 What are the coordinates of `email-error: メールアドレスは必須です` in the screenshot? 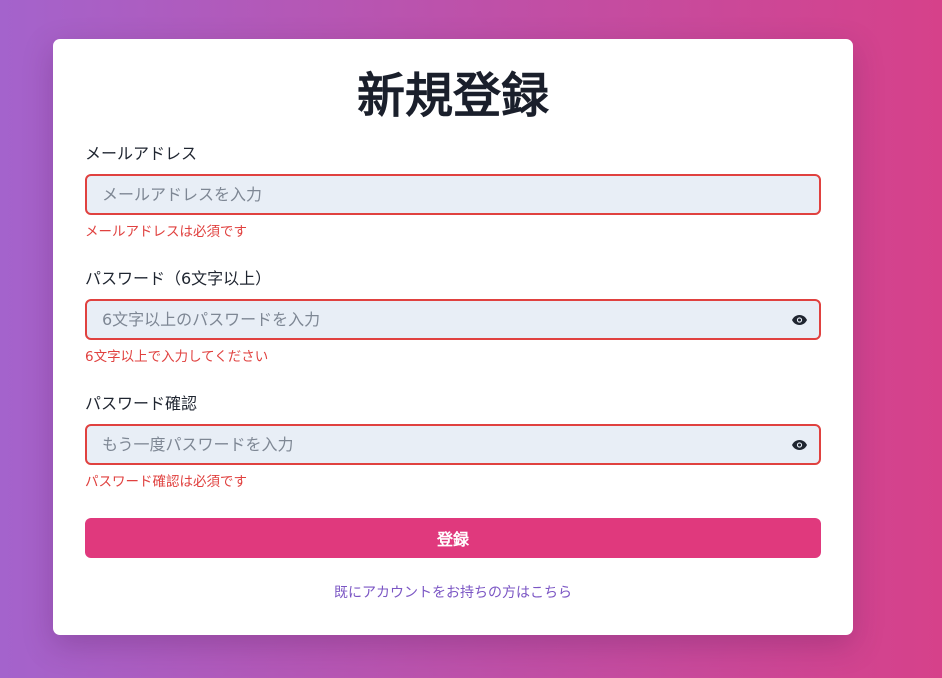 It's located at (166, 232).